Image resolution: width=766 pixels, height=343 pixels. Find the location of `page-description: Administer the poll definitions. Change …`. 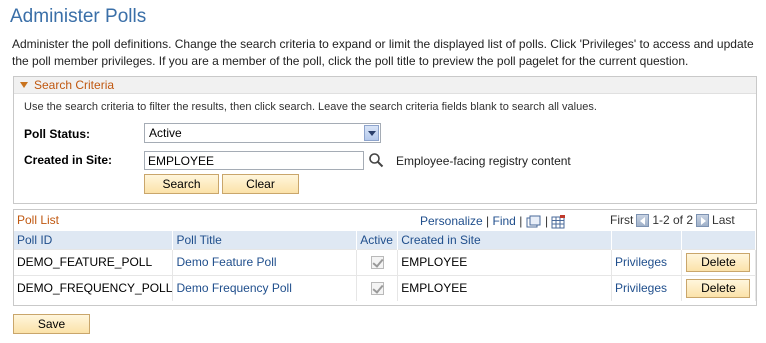

page-description: Administer the poll definitions. Change … is located at coordinates (383, 52).